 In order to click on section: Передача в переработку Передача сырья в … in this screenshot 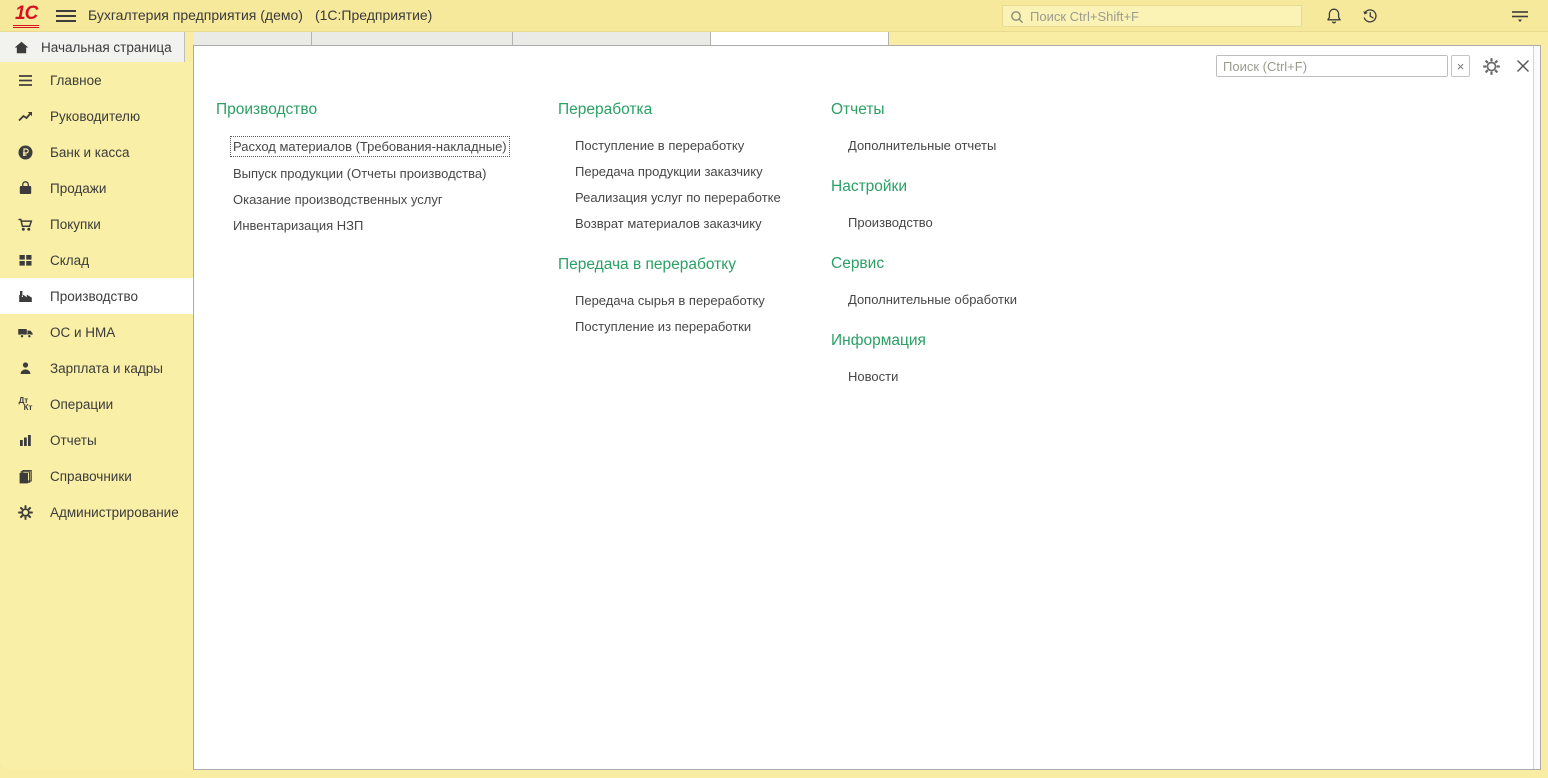, I will do `click(700, 295)`.